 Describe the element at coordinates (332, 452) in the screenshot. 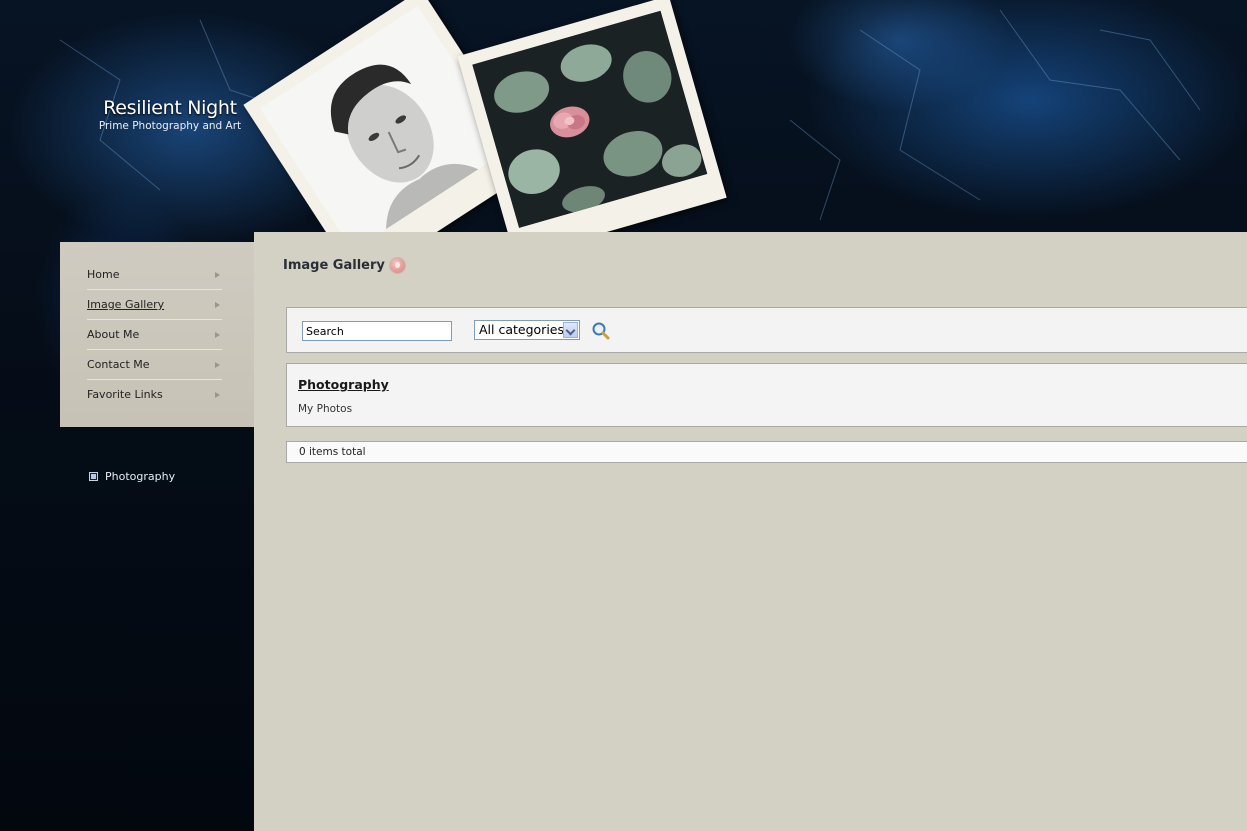

I see `items-total-text: 0 items total` at that location.